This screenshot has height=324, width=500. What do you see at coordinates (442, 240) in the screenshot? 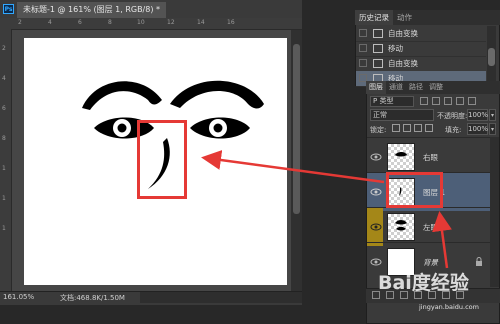
I see `arrow-to-layer` at bounding box center [442, 240].